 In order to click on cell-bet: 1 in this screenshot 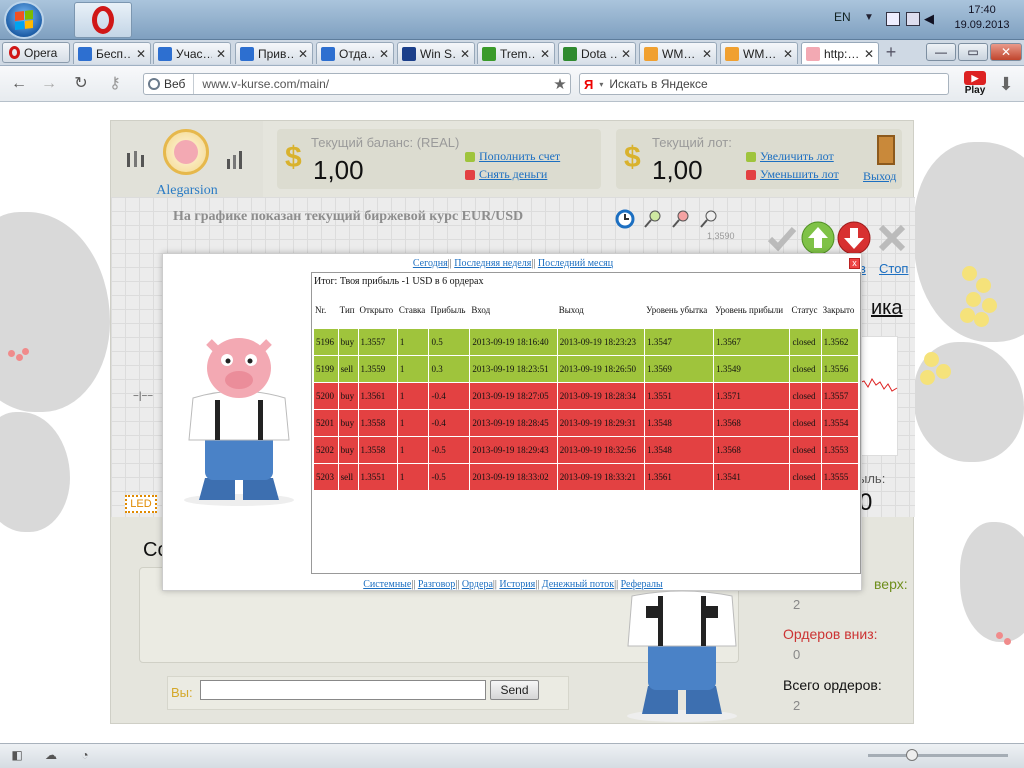, I will do `click(413, 477)`.